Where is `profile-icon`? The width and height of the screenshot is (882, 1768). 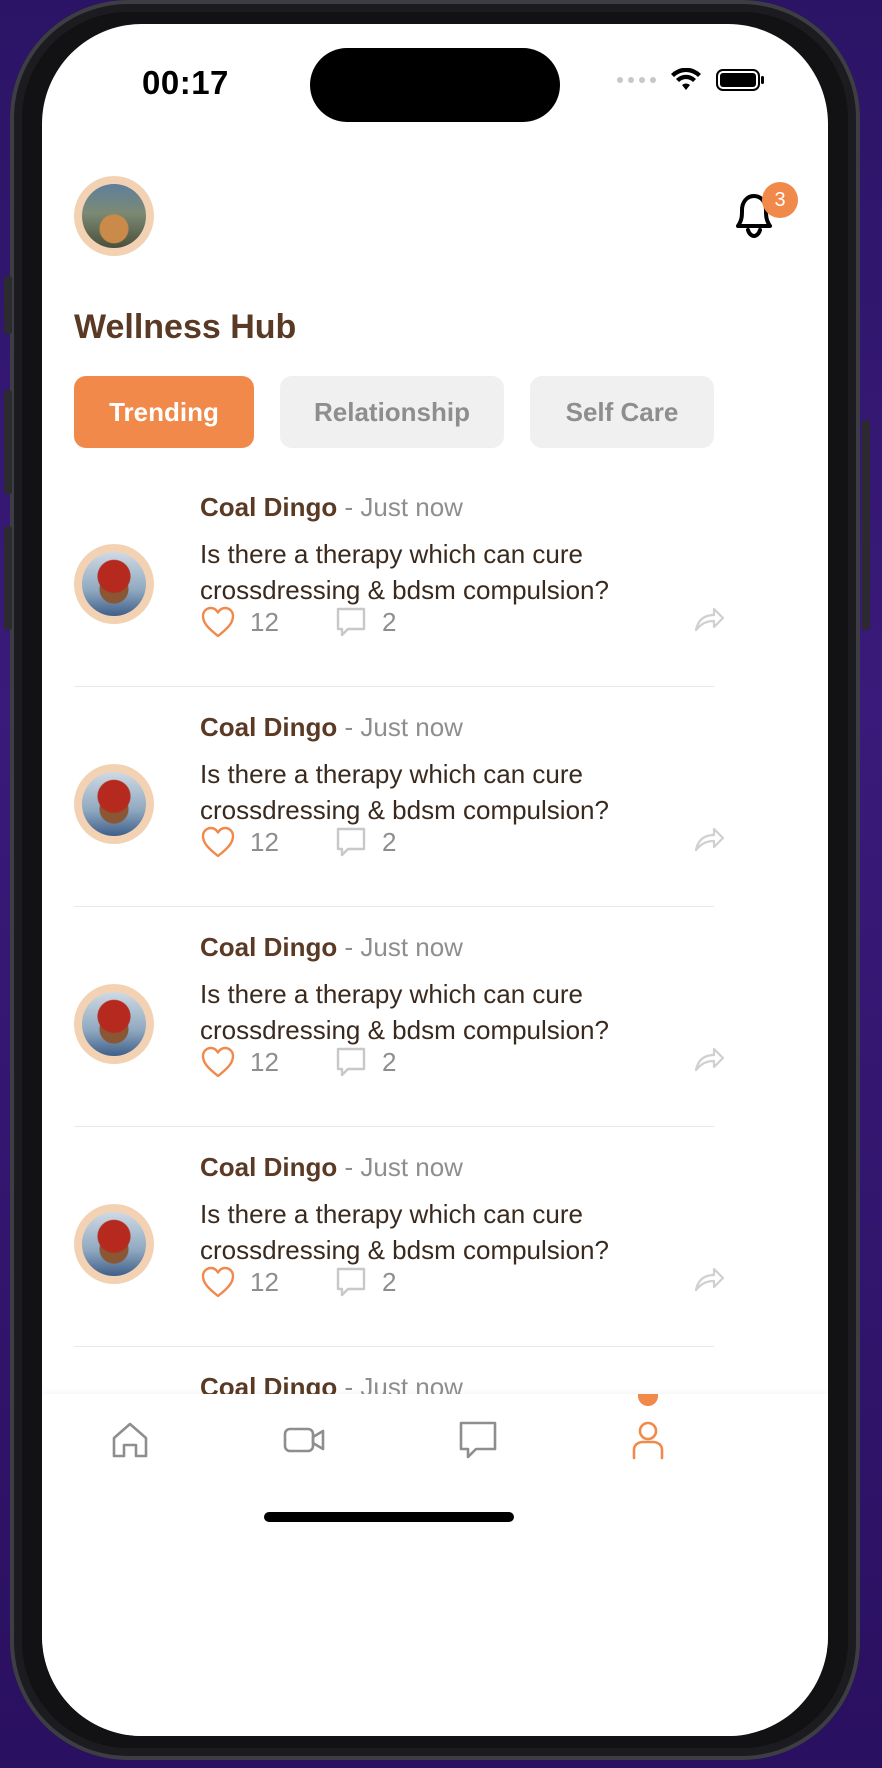 profile-icon is located at coordinates (648, 1440).